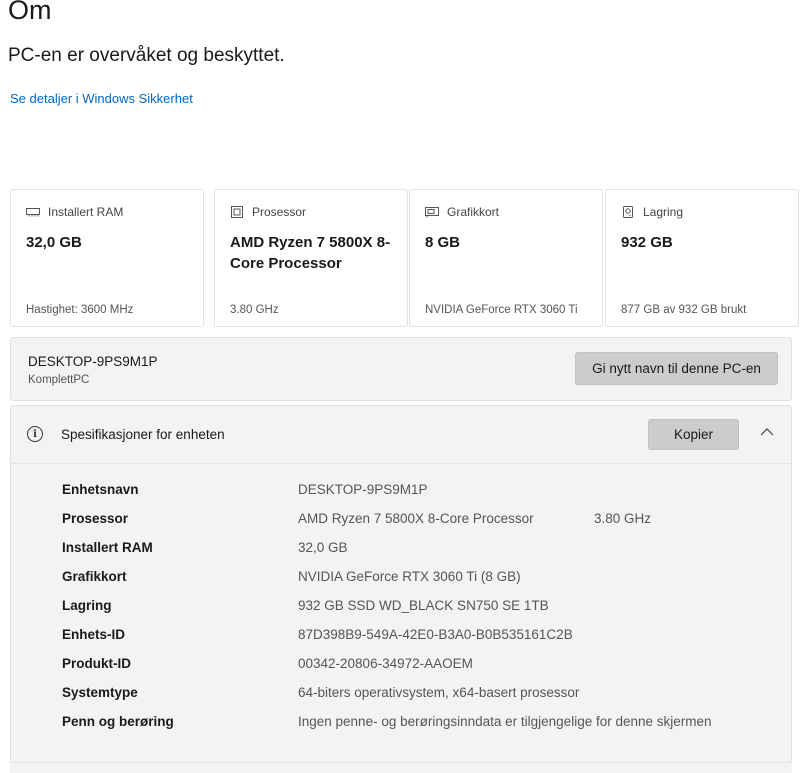  I want to click on spec-row-product-id: Produkt-ID 00342-20806-34972-AAOEM, so click(401, 670).